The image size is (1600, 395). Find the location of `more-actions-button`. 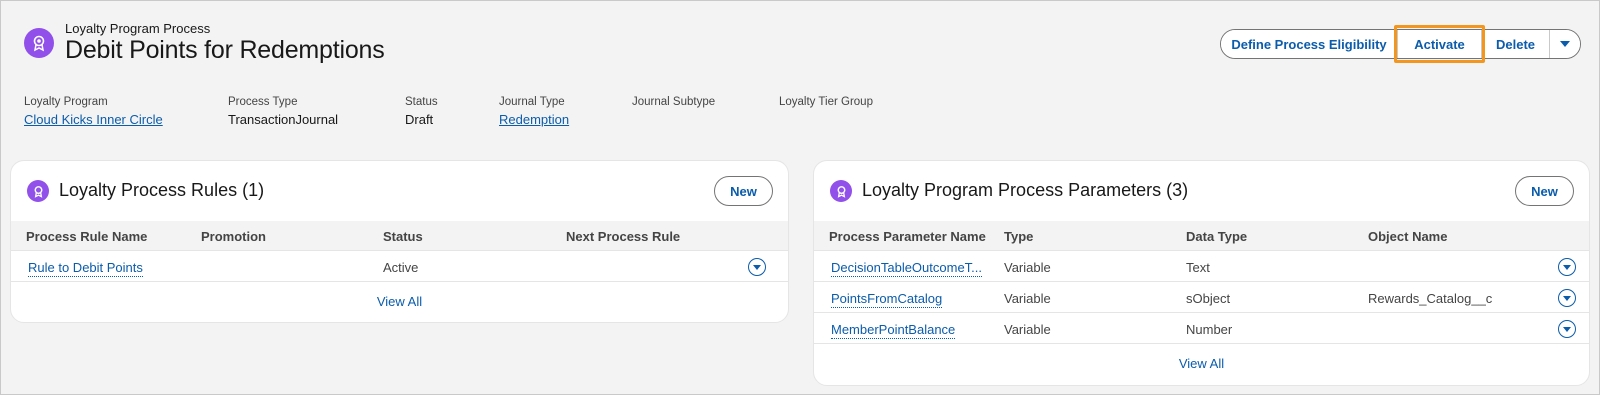

more-actions-button is located at coordinates (1565, 44).